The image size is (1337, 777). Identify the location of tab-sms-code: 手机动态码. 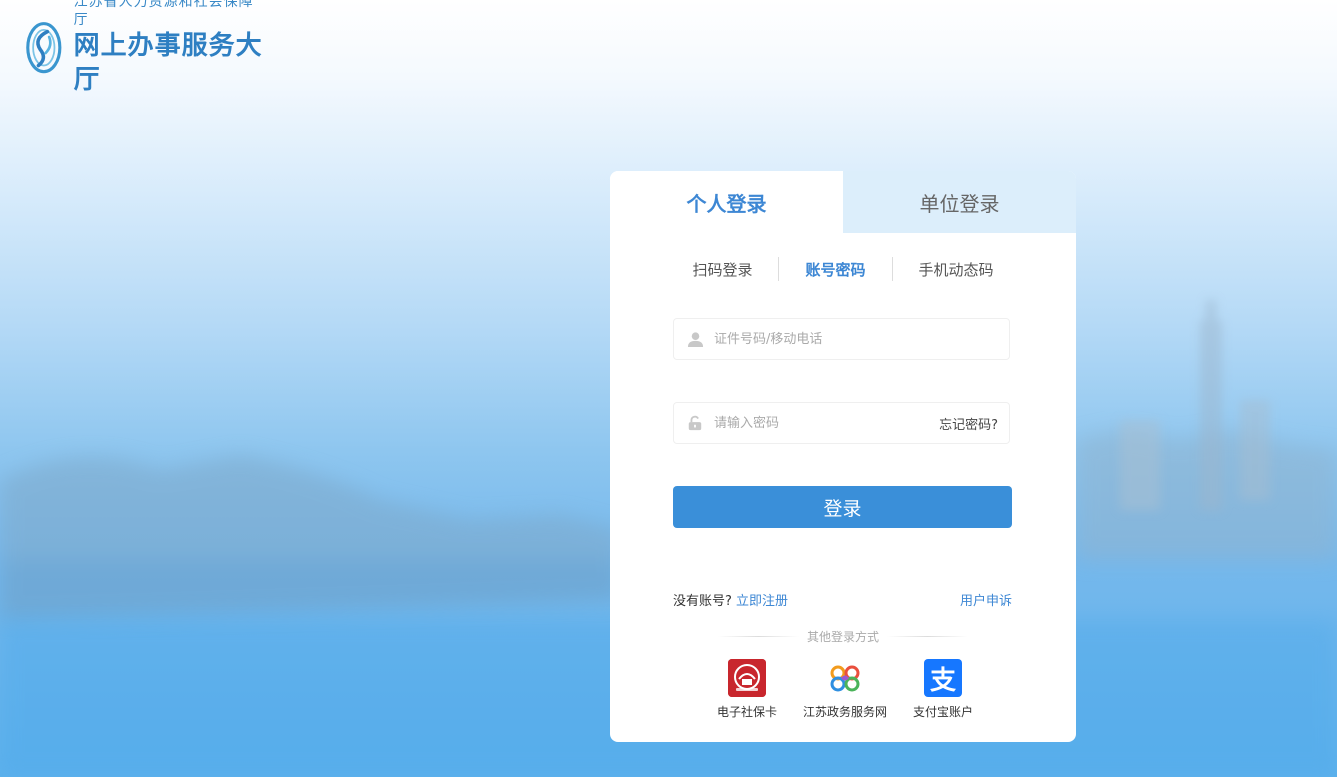
(956, 269).